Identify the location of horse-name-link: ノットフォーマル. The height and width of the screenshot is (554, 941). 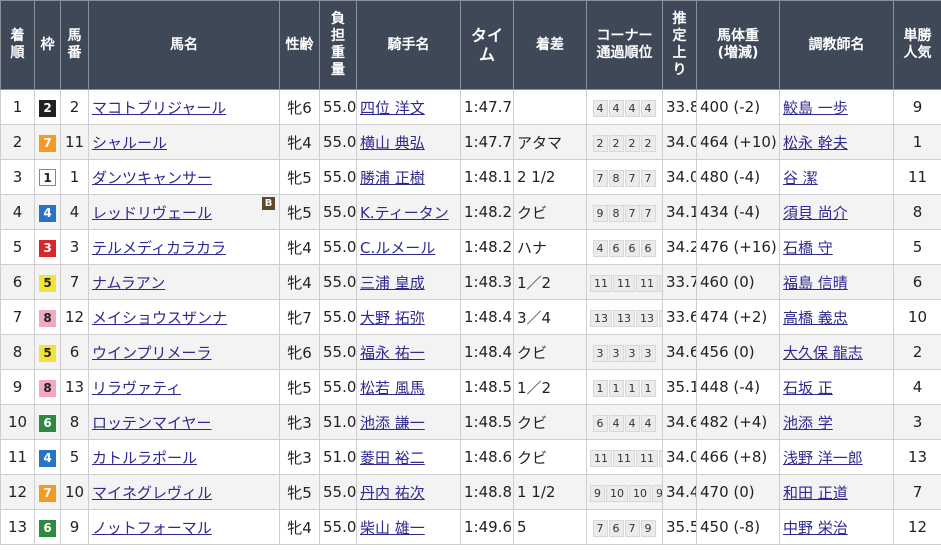
(152, 528).